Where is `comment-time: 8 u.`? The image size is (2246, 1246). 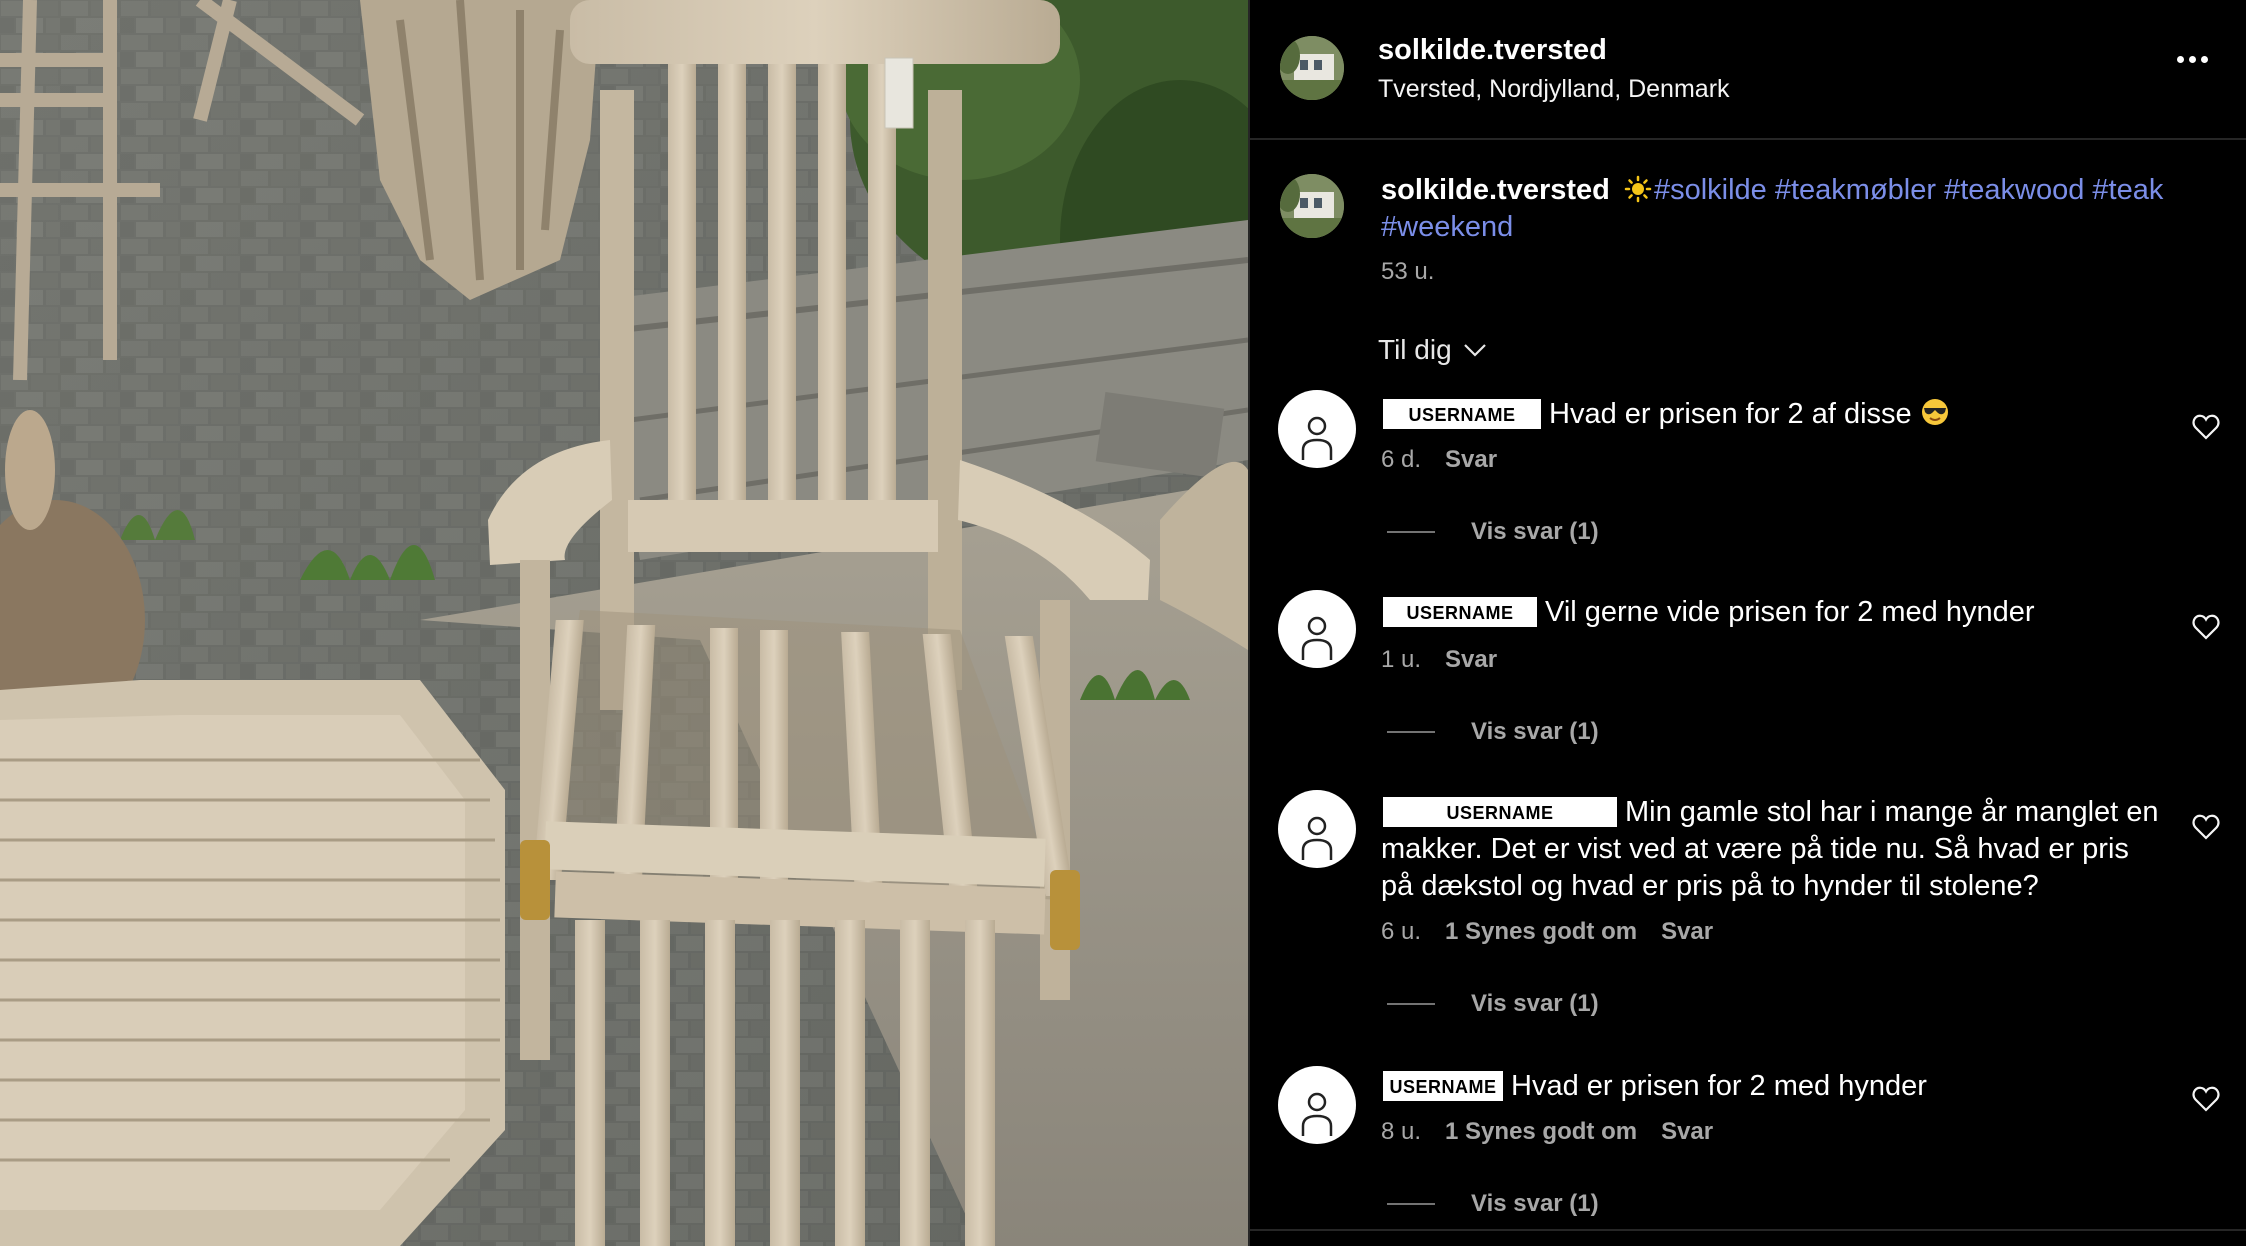 comment-time: 8 u. is located at coordinates (1401, 1132).